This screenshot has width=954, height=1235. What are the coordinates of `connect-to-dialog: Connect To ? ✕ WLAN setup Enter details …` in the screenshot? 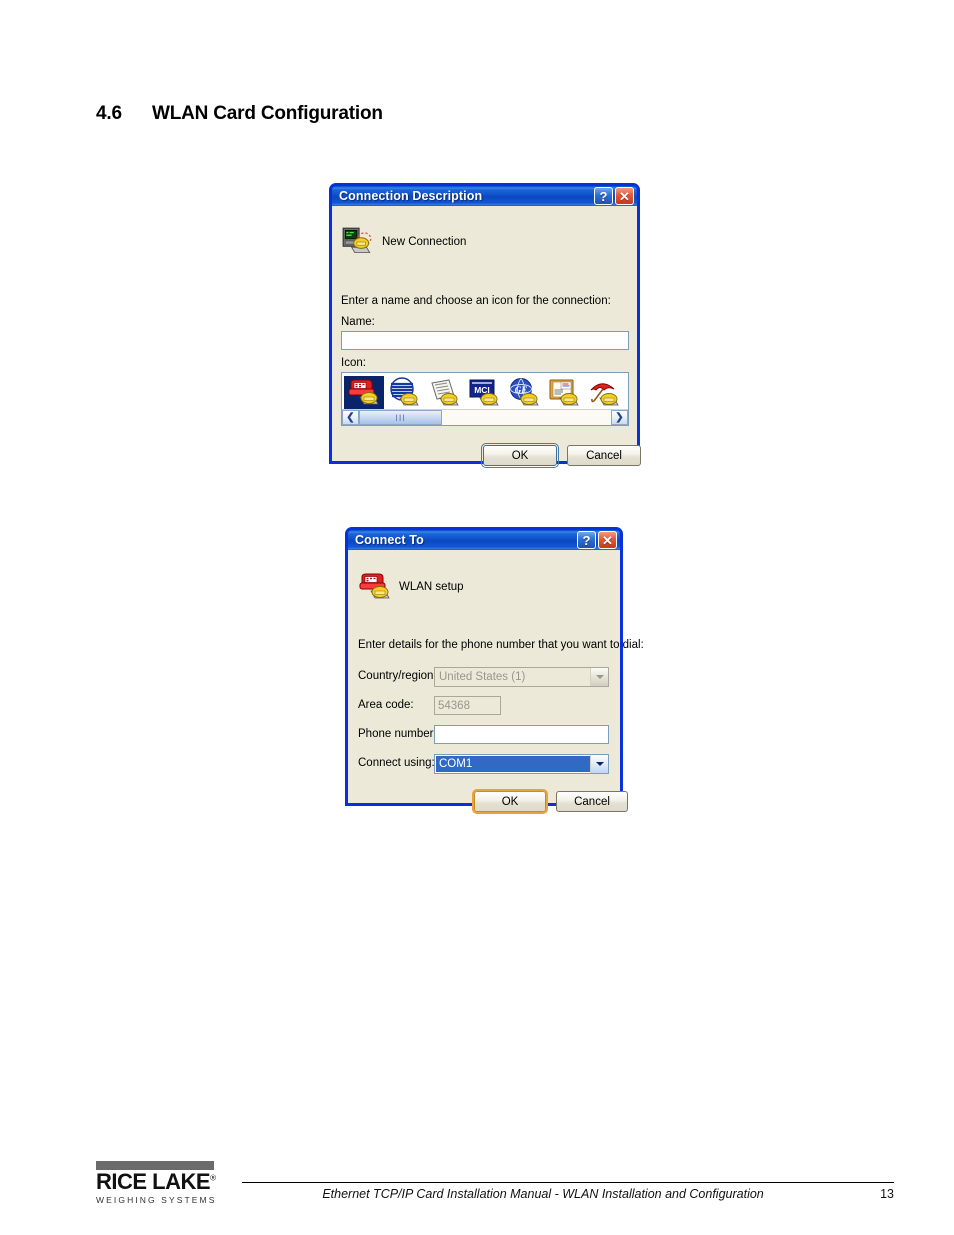 It's located at (494, 670).